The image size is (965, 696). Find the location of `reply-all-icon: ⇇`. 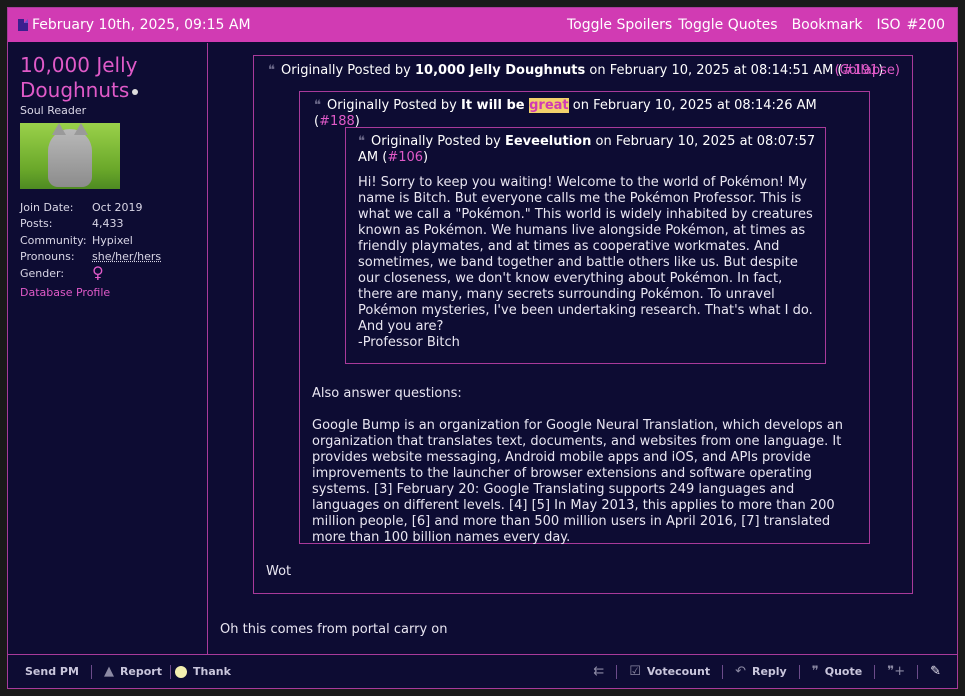

reply-all-icon: ⇇ is located at coordinates (598, 671).